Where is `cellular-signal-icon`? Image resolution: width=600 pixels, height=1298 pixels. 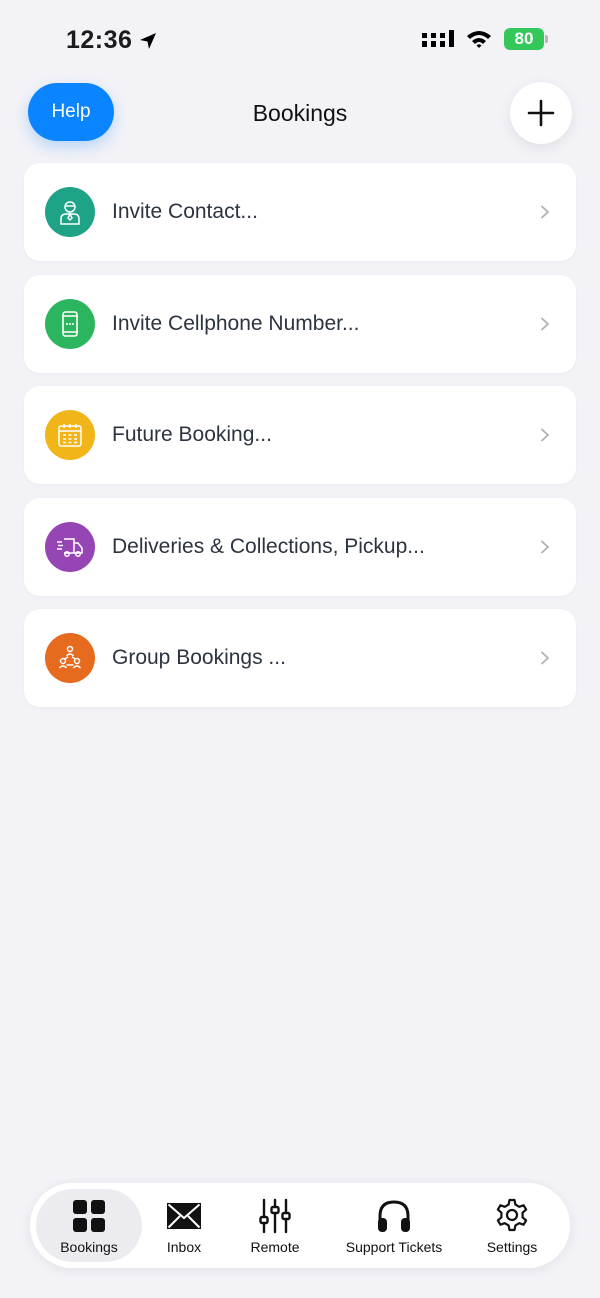
cellular-signal-icon is located at coordinates (438, 38).